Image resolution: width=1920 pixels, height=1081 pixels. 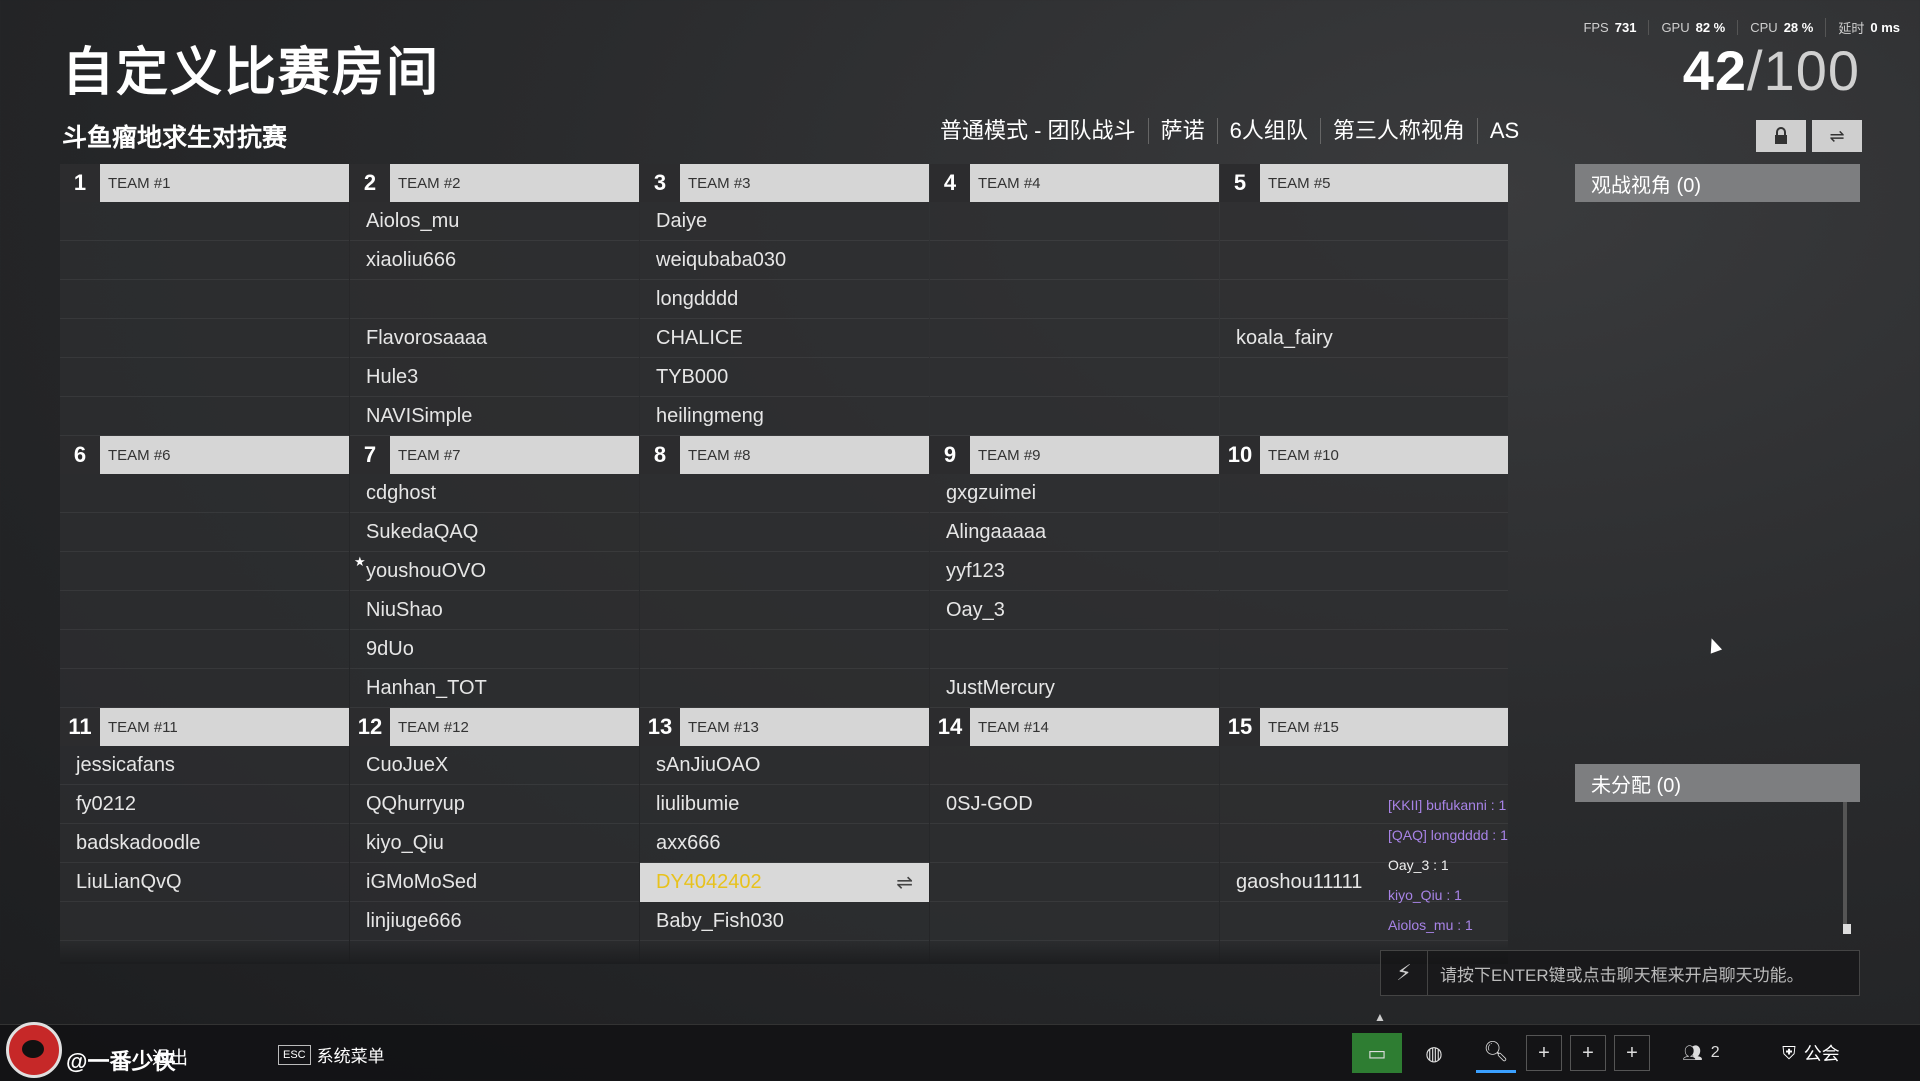 What do you see at coordinates (784, 338) in the screenshot?
I see `player-slot: CHALICE` at bounding box center [784, 338].